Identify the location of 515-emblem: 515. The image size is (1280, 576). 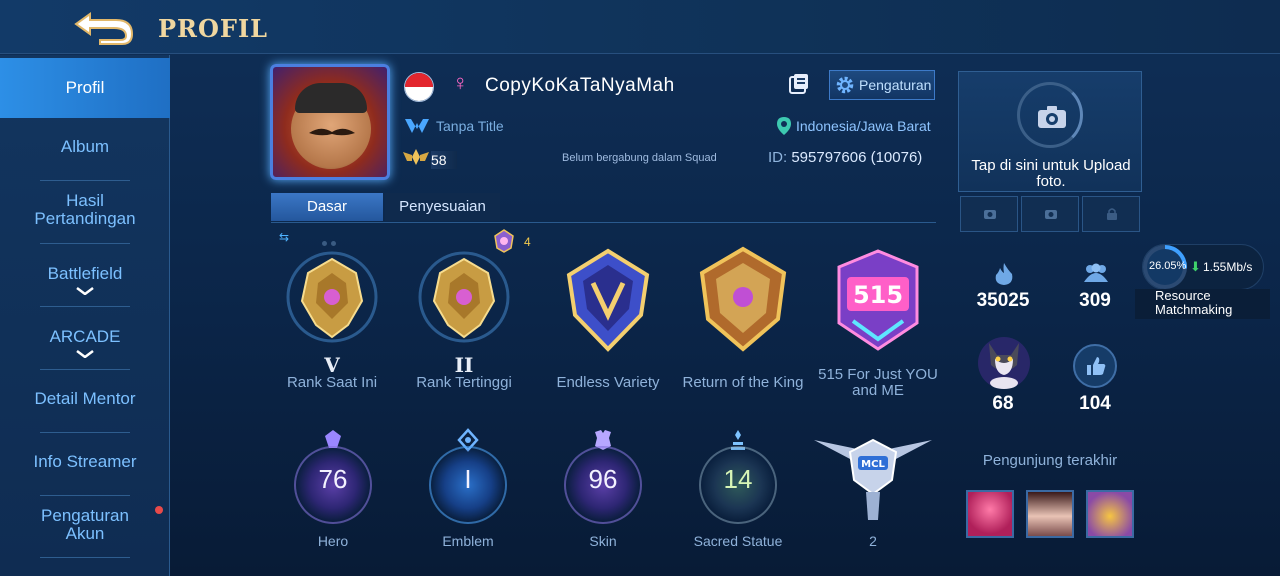
(878, 300).